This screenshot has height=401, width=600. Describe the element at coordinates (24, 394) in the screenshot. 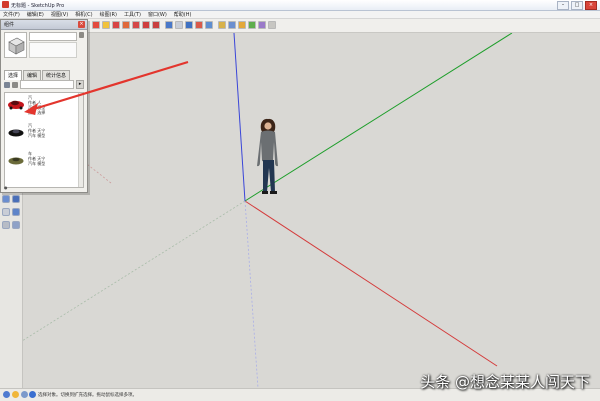

I see `user-icon` at that location.